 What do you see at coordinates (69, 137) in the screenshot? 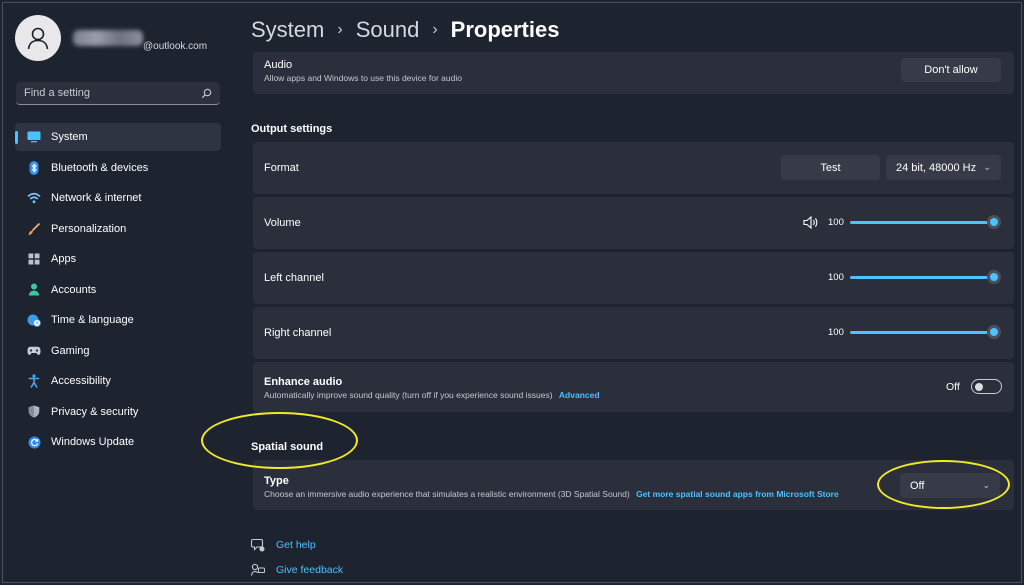
I see `sidebar-item-label: System` at bounding box center [69, 137].